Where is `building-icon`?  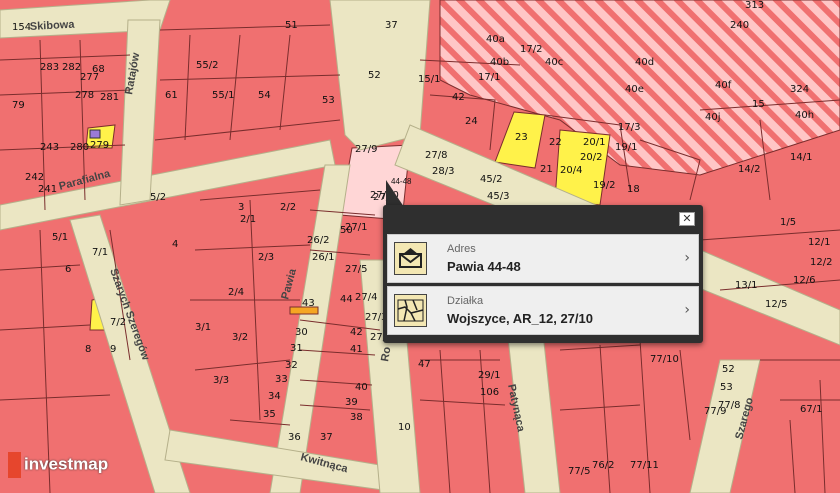
building-icon is located at coordinates (95, 134).